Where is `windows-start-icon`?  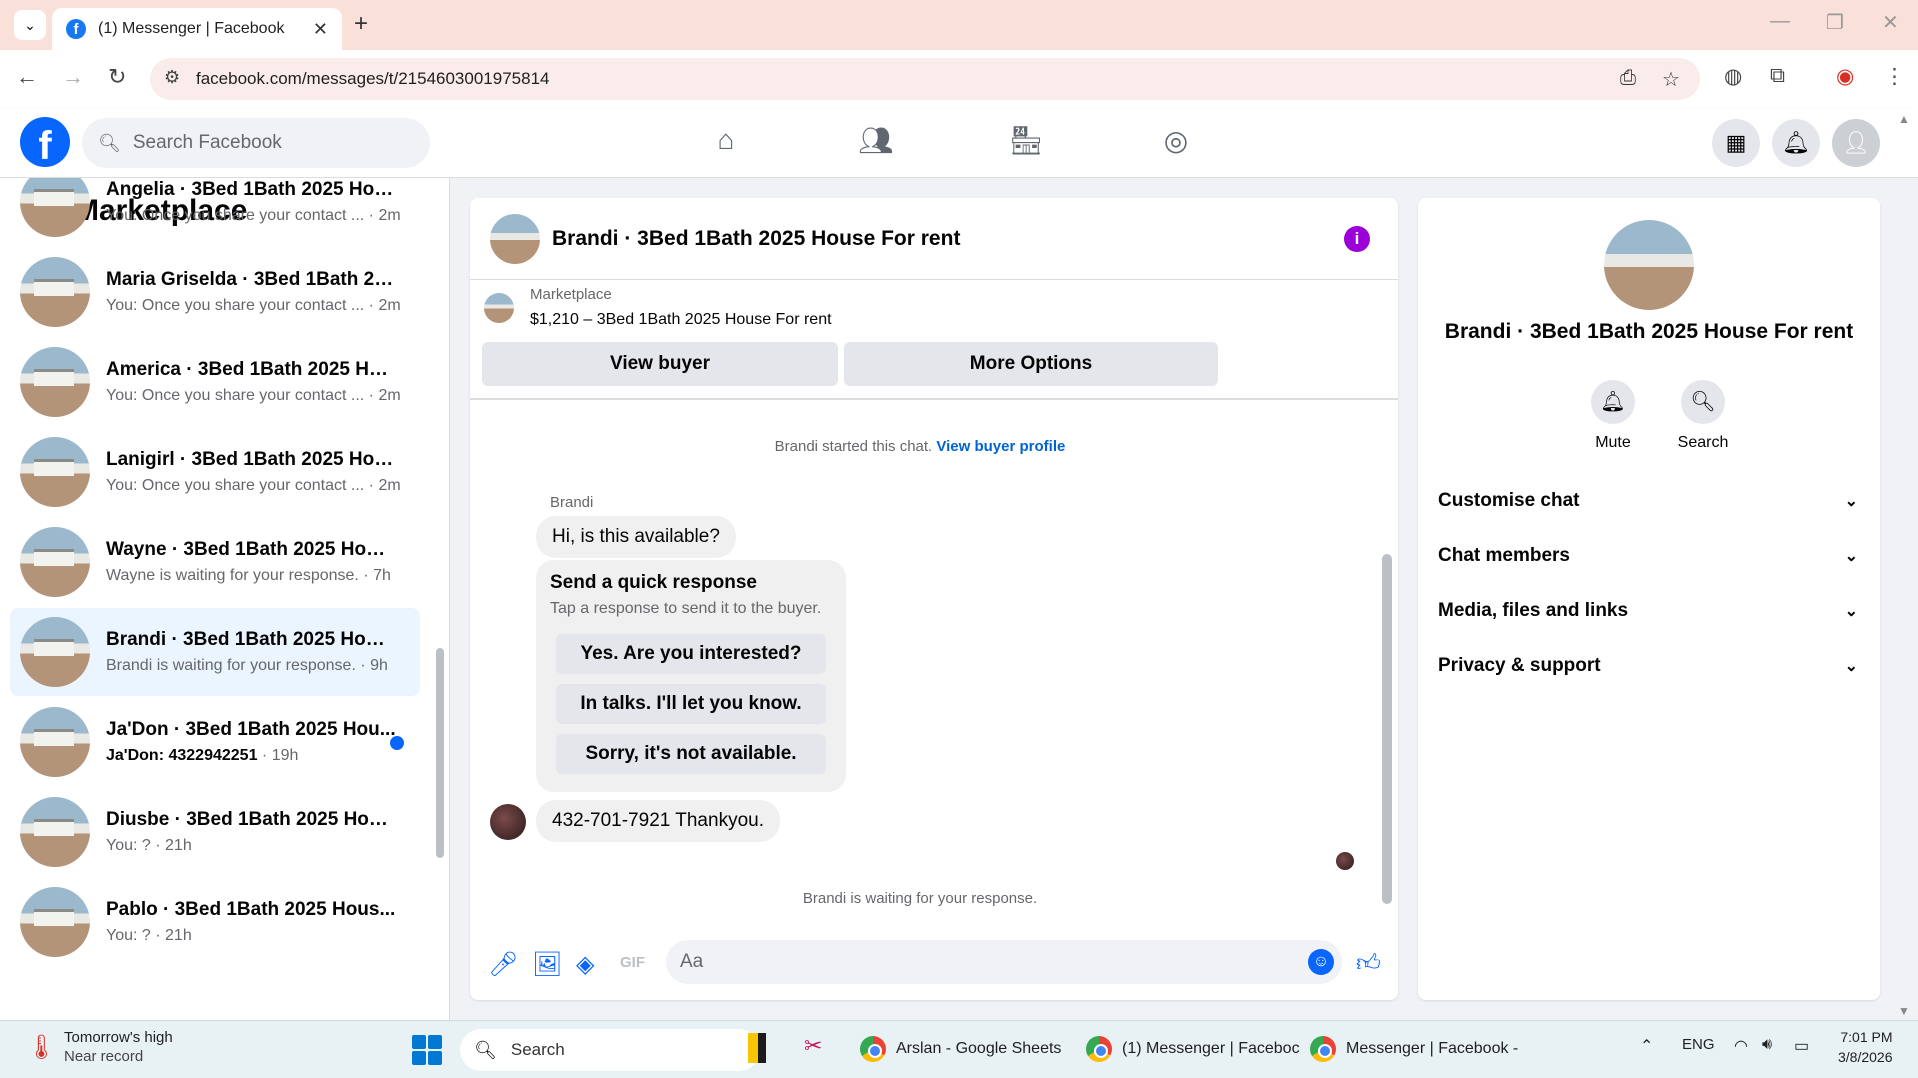
windows-start-icon is located at coordinates (427, 1050).